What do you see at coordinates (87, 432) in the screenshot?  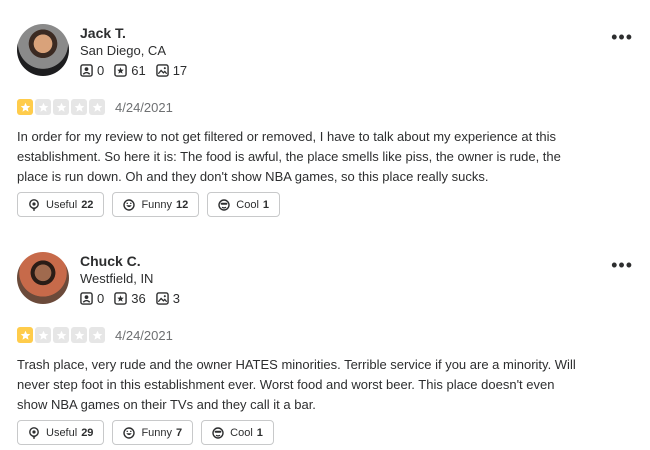 I see `useful-count: 29` at bounding box center [87, 432].